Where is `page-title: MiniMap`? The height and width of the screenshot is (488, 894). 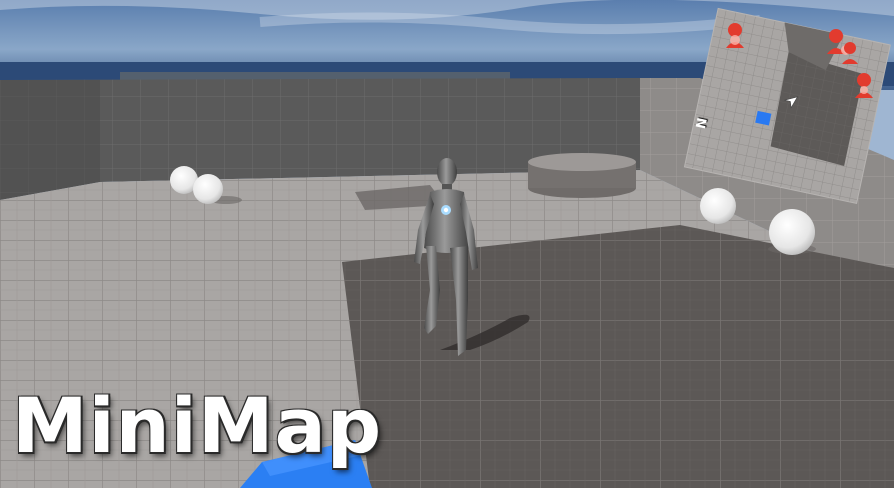 page-title: MiniMap is located at coordinates (197, 425).